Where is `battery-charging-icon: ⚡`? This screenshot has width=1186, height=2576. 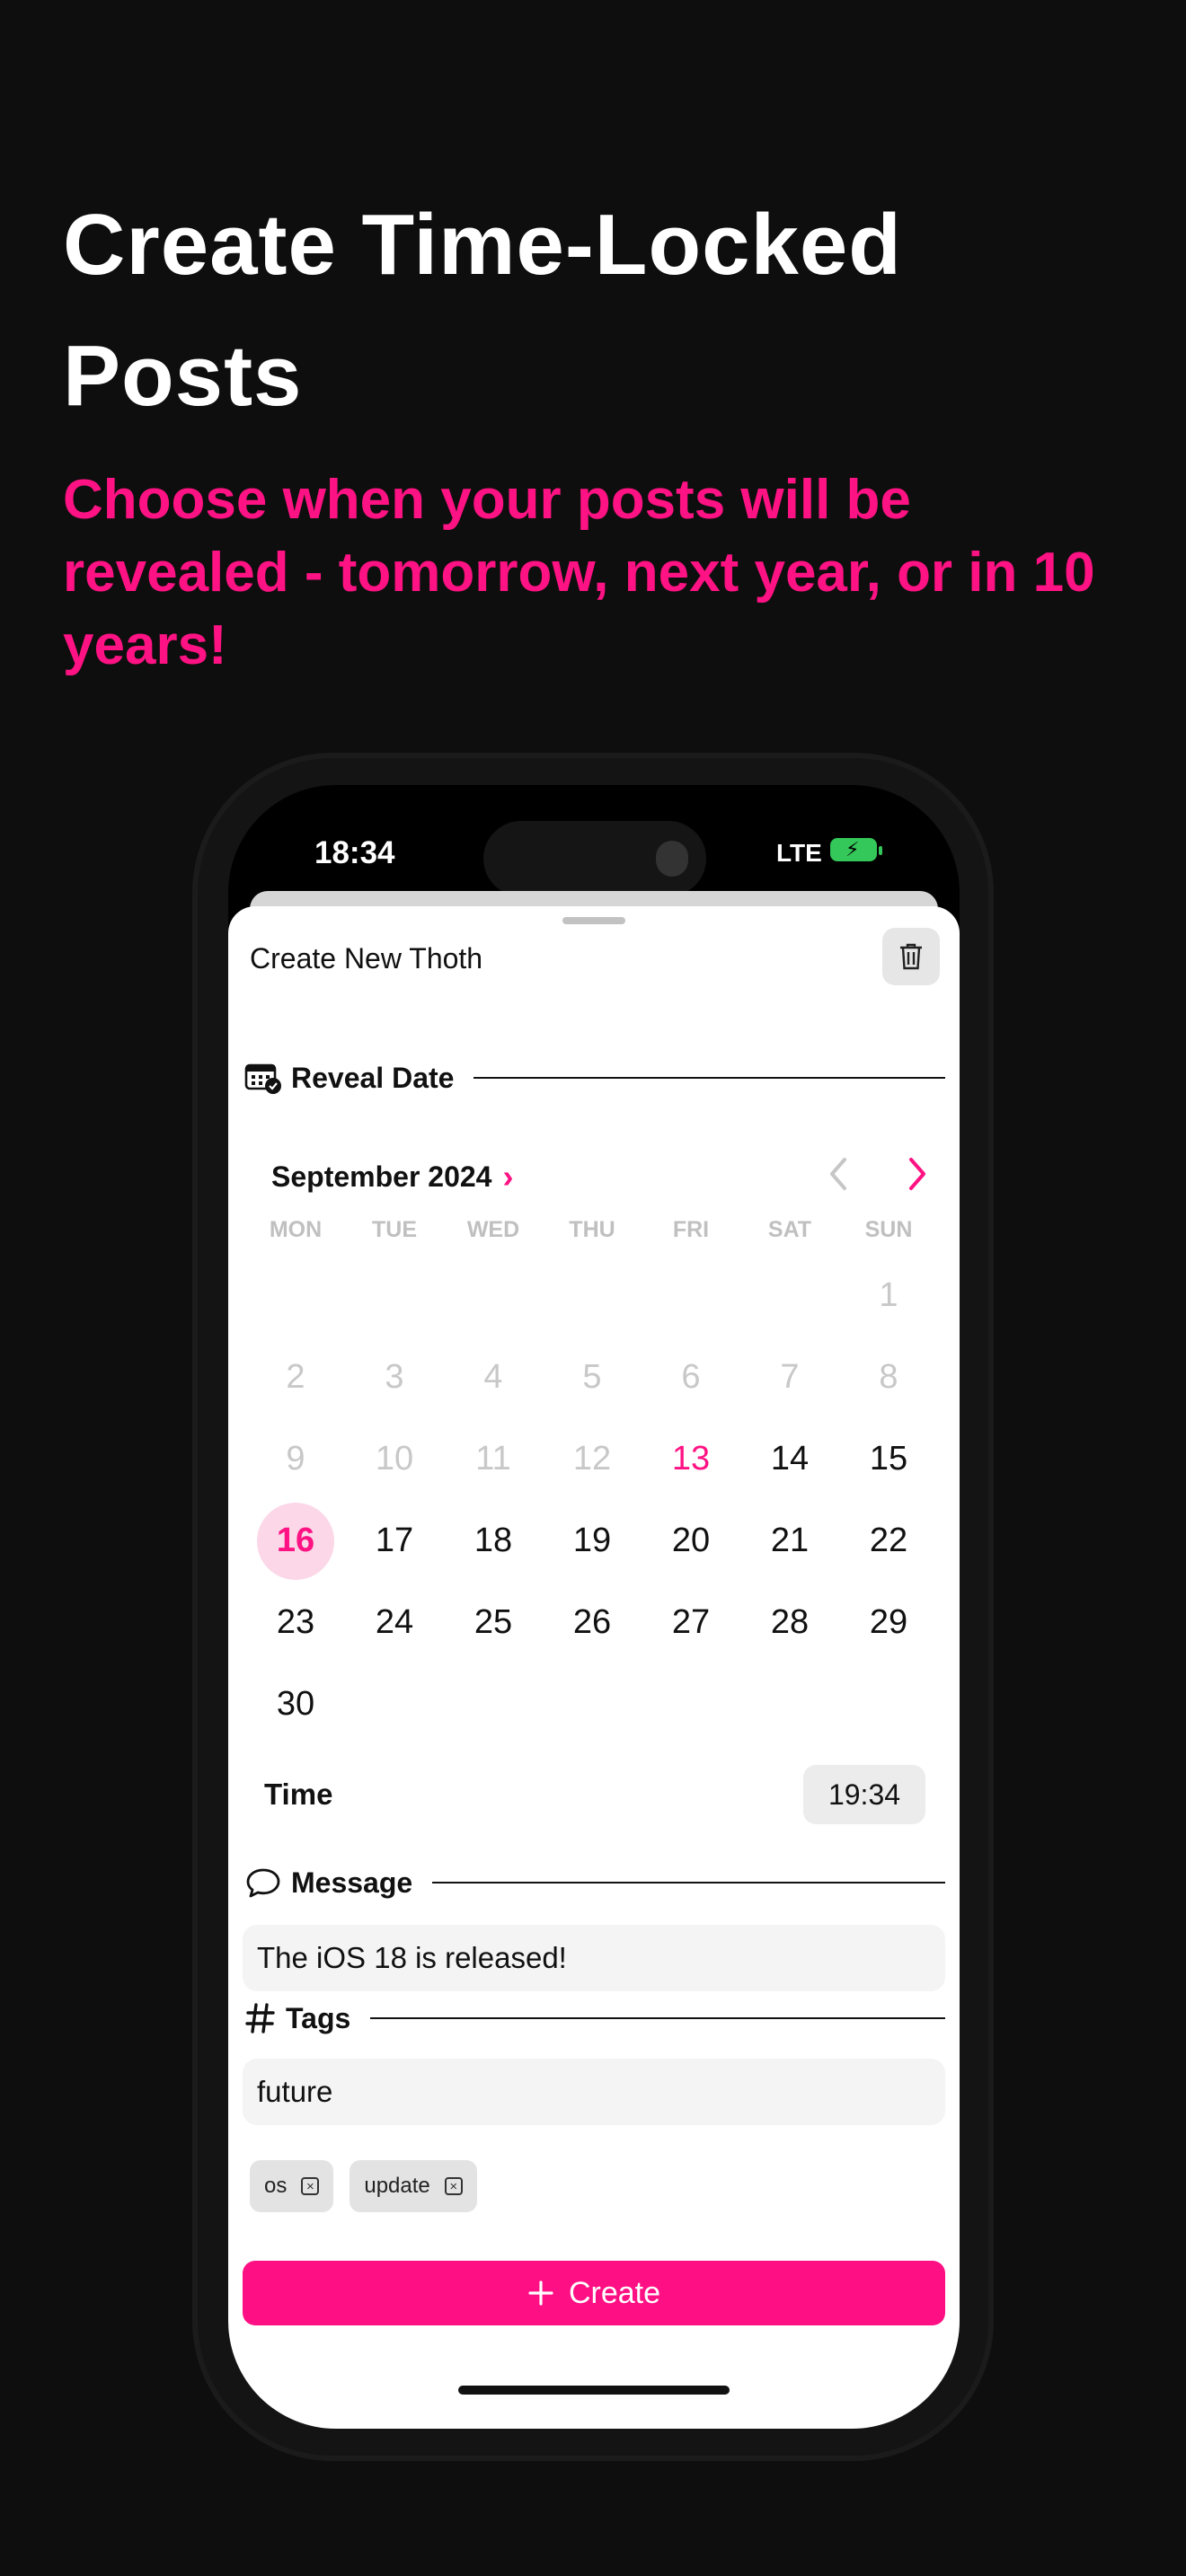 battery-charging-icon: ⚡ is located at coordinates (856, 849).